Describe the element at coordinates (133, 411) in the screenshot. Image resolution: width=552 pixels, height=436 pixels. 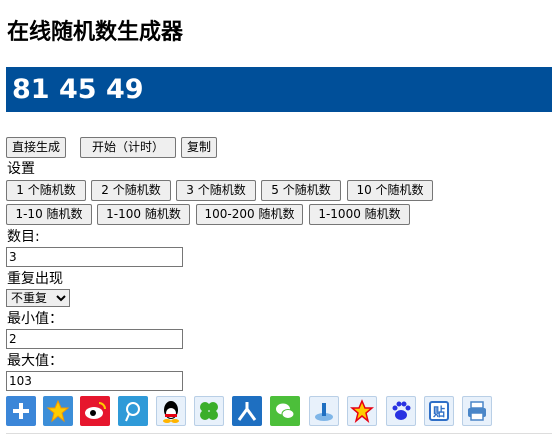
I see `tencent-weibo-icon` at that location.